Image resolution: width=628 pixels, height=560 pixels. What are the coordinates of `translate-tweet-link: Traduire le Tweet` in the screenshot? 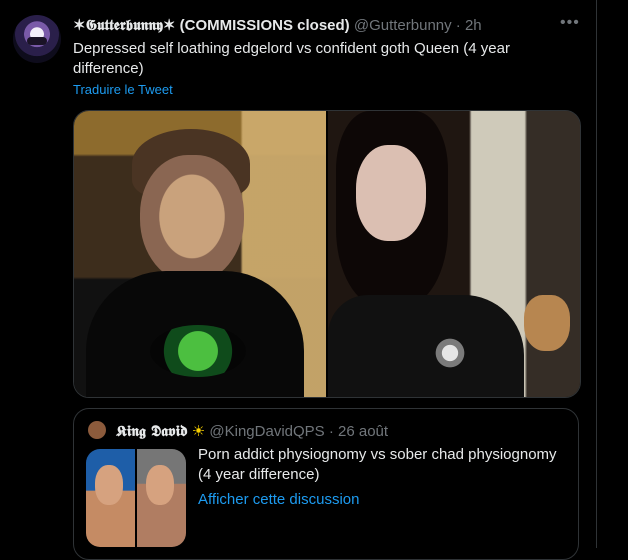 It's located at (123, 89).